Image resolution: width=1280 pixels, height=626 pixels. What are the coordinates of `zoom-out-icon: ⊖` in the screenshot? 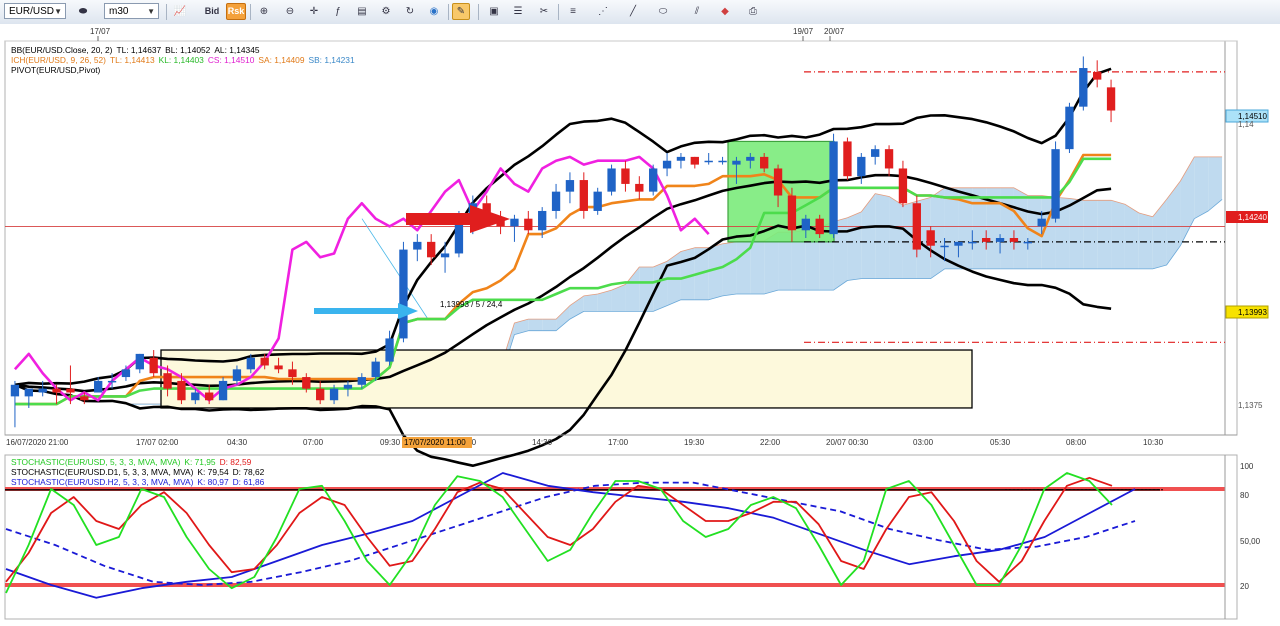 It's located at (290, 11).